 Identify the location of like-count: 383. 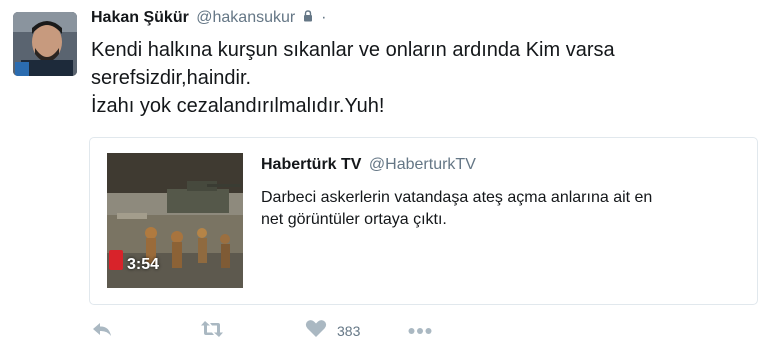
(349, 331).